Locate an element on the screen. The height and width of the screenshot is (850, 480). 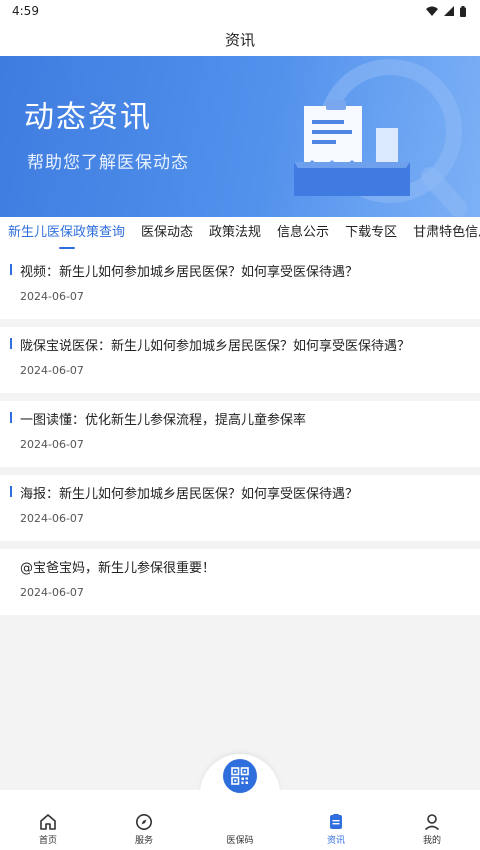
list-item: 海报：新生儿如何参加城乡居民医保？如何享受医保待遇？ 2024-06-07 is located at coordinates (240, 508).